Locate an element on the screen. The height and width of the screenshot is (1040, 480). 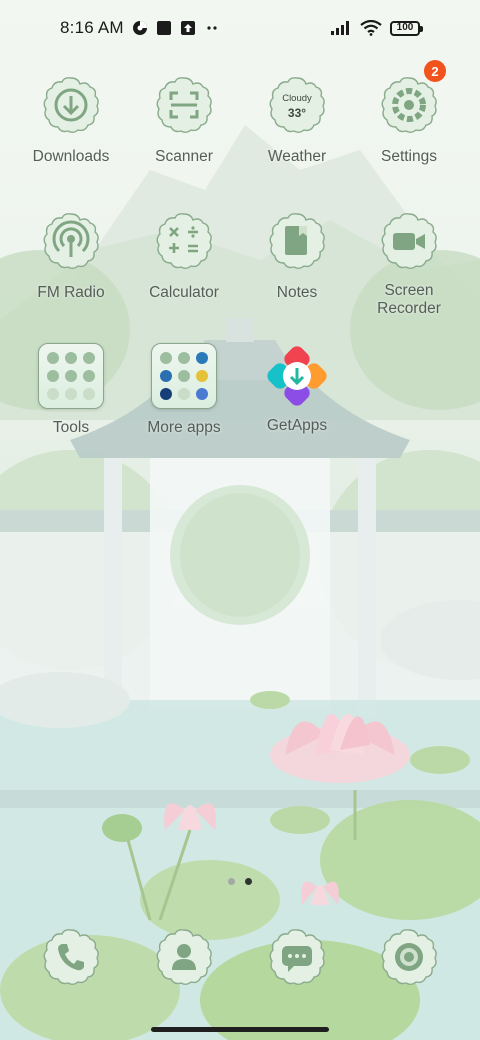
upload-icon is located at coordinates (188, 28).